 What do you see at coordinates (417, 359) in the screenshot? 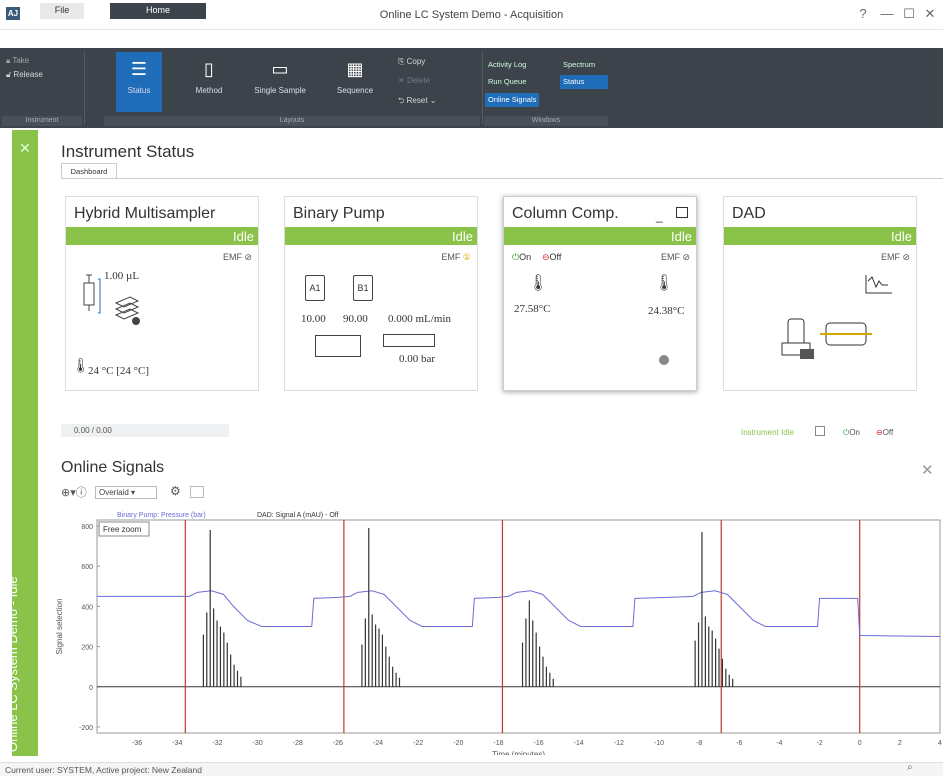
I see `pressure-value: 0.00 bar` at bounding box center [417, 359].